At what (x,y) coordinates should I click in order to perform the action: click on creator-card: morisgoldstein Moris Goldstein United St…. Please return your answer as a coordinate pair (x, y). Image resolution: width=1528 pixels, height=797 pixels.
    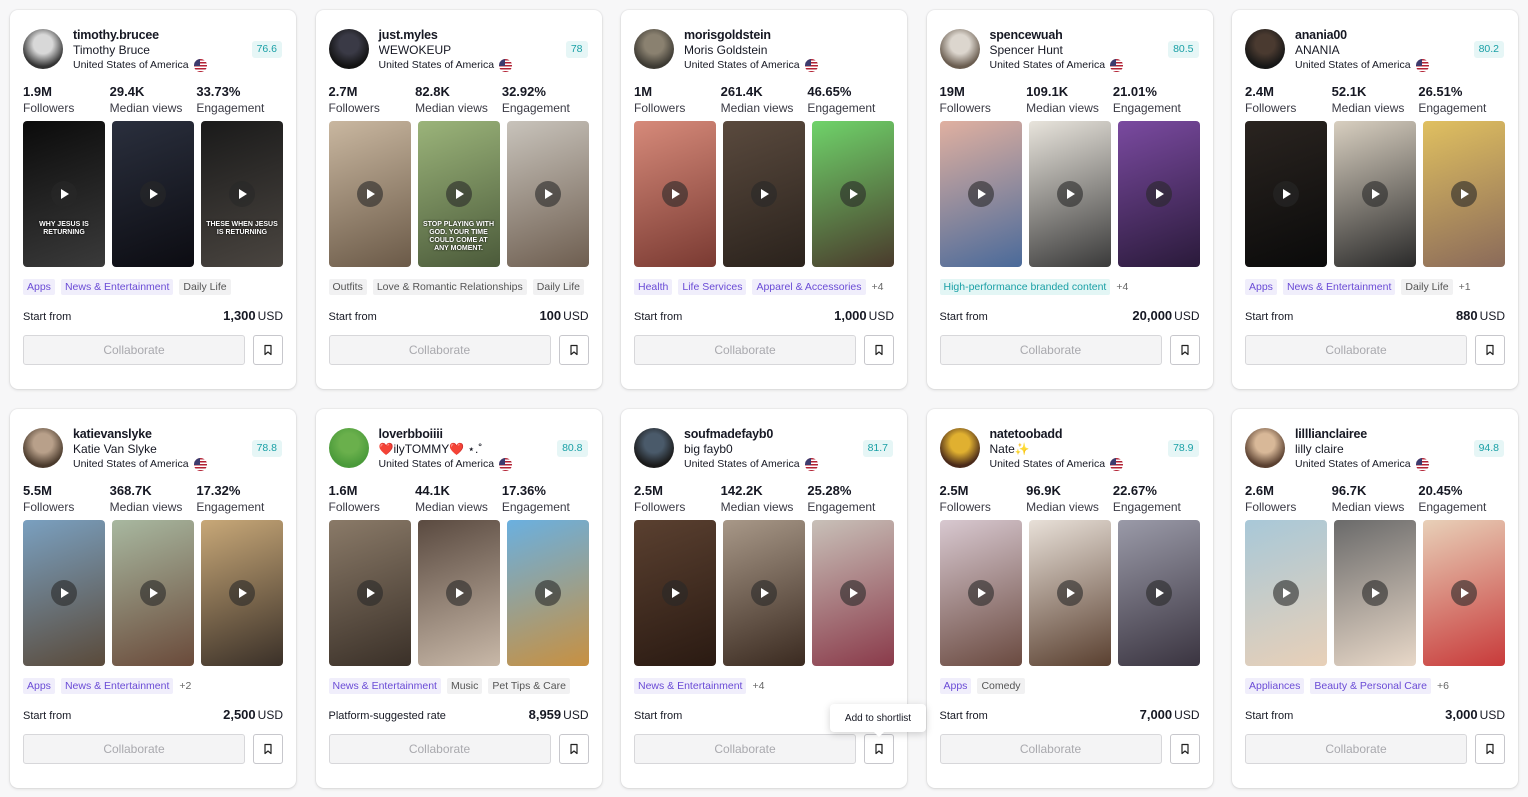
    Looking at the image, I should click on (764, 199).